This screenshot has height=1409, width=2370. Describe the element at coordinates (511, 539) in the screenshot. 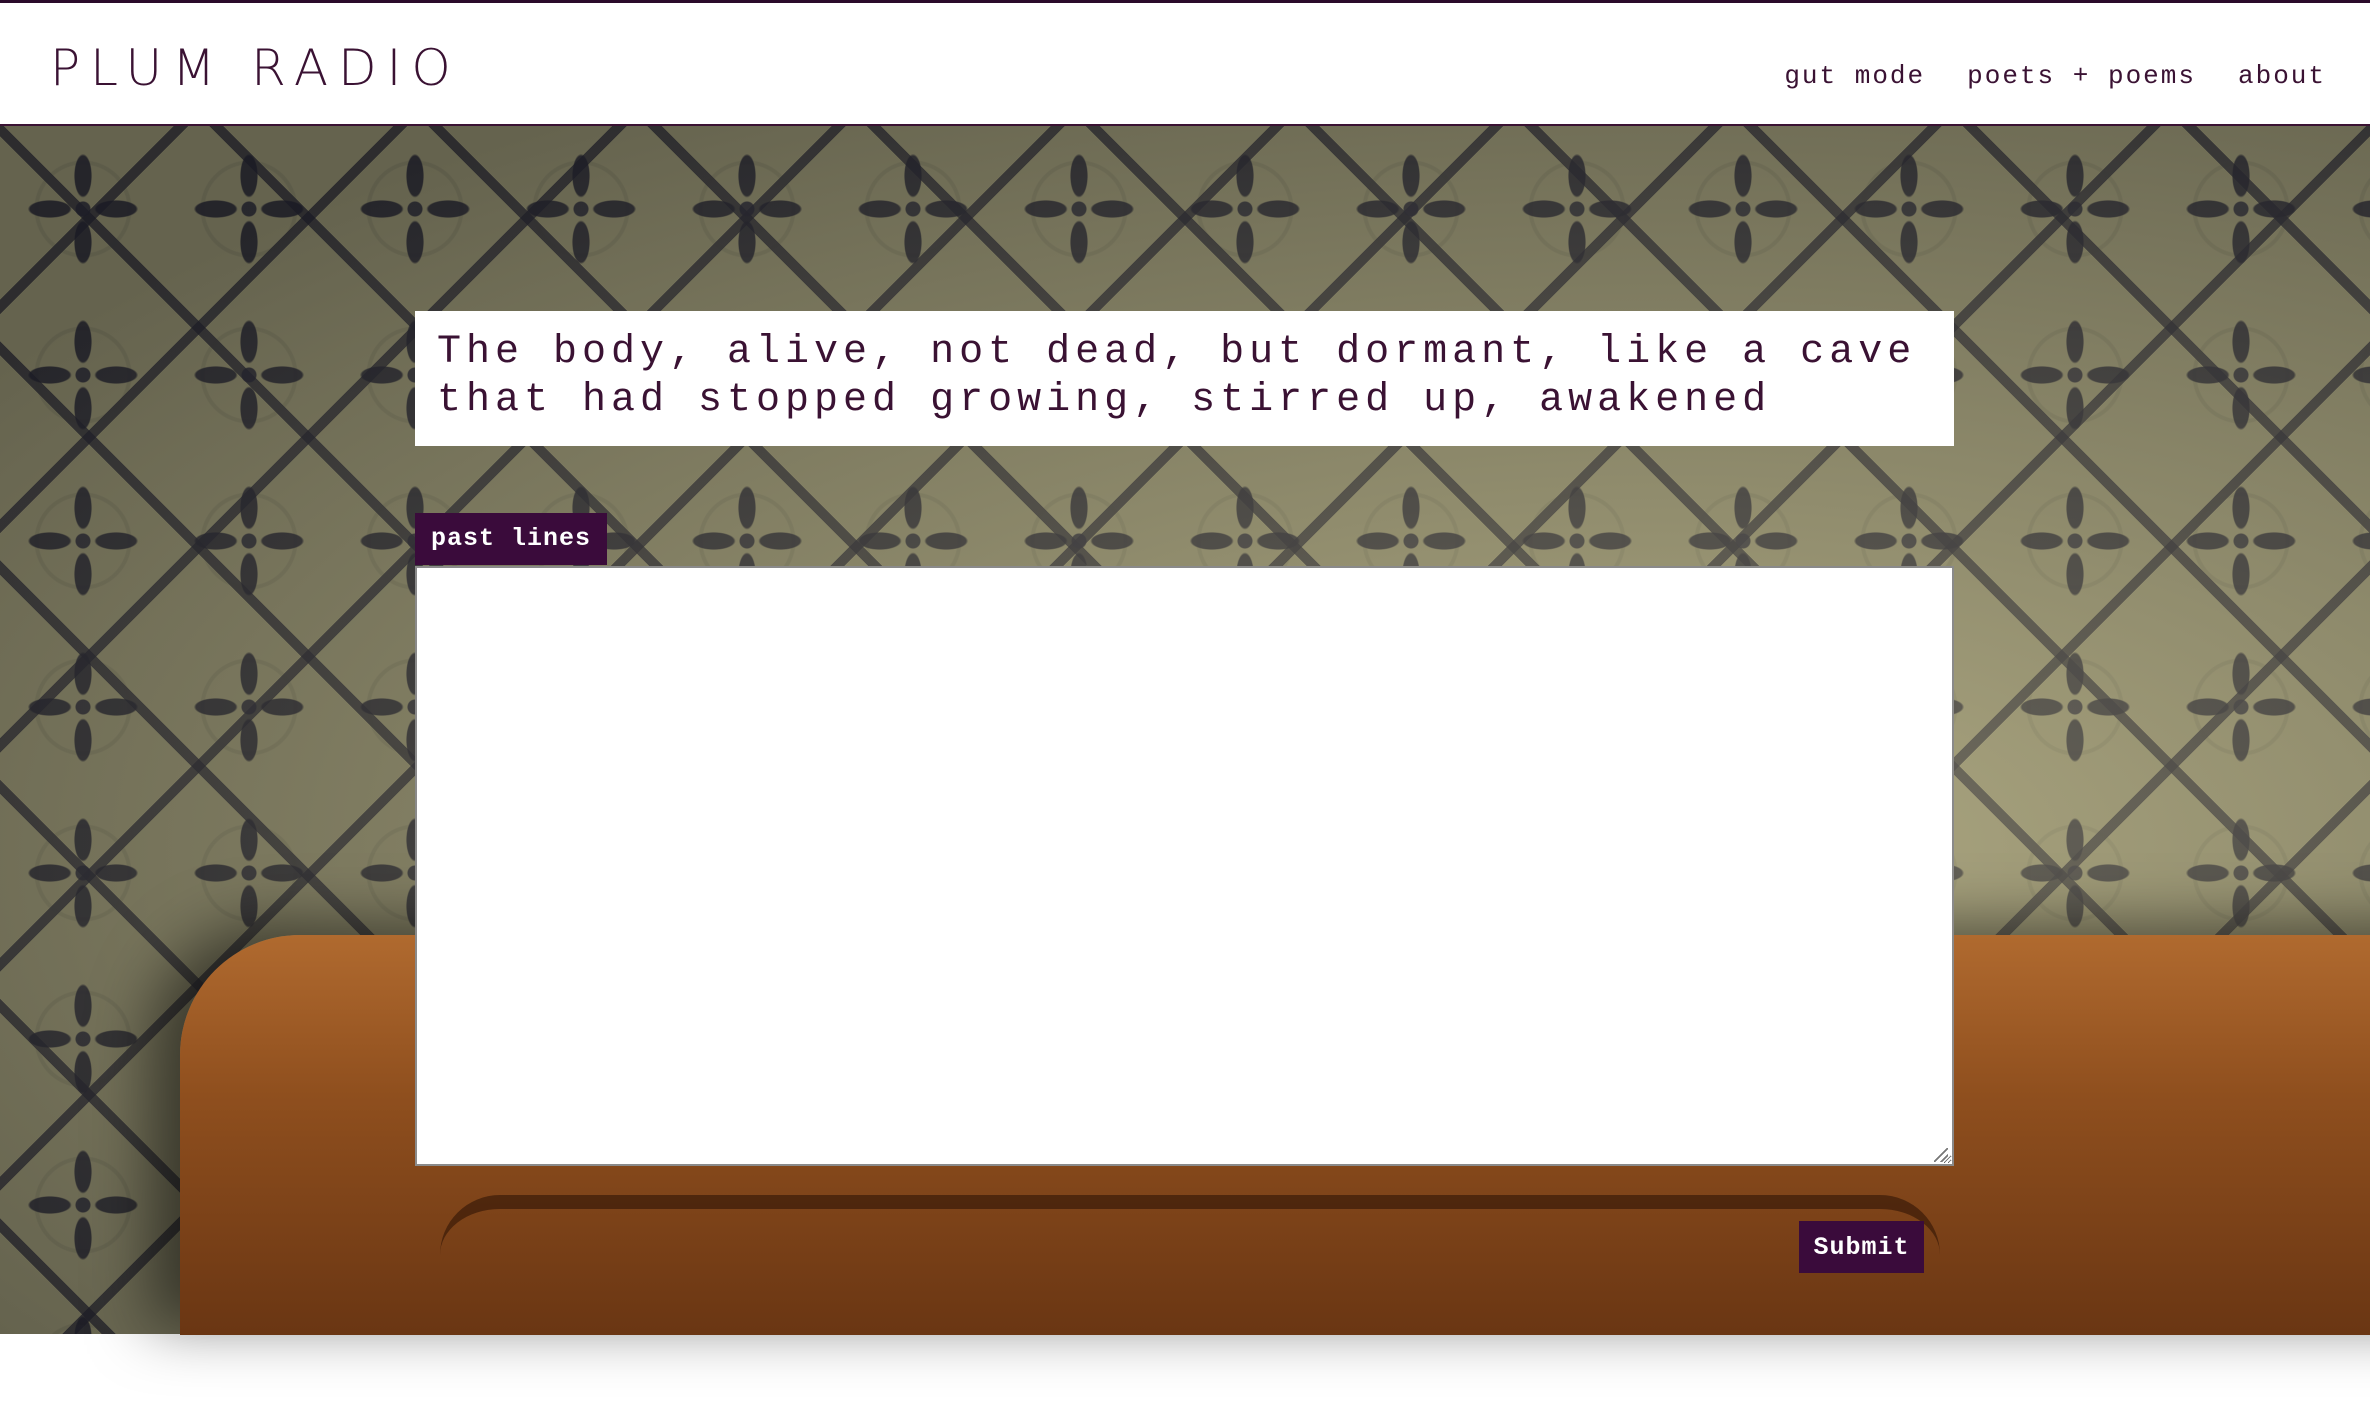

I see `past-lines-tab: past lines` at that location.